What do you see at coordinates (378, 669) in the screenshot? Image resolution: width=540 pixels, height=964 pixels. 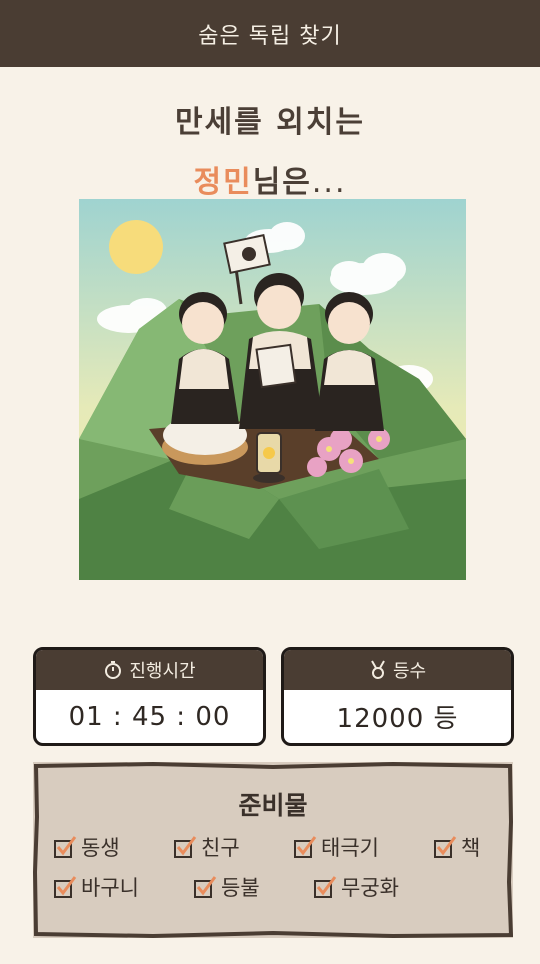 I see `medal-icon` at bounding box center [378, 669].